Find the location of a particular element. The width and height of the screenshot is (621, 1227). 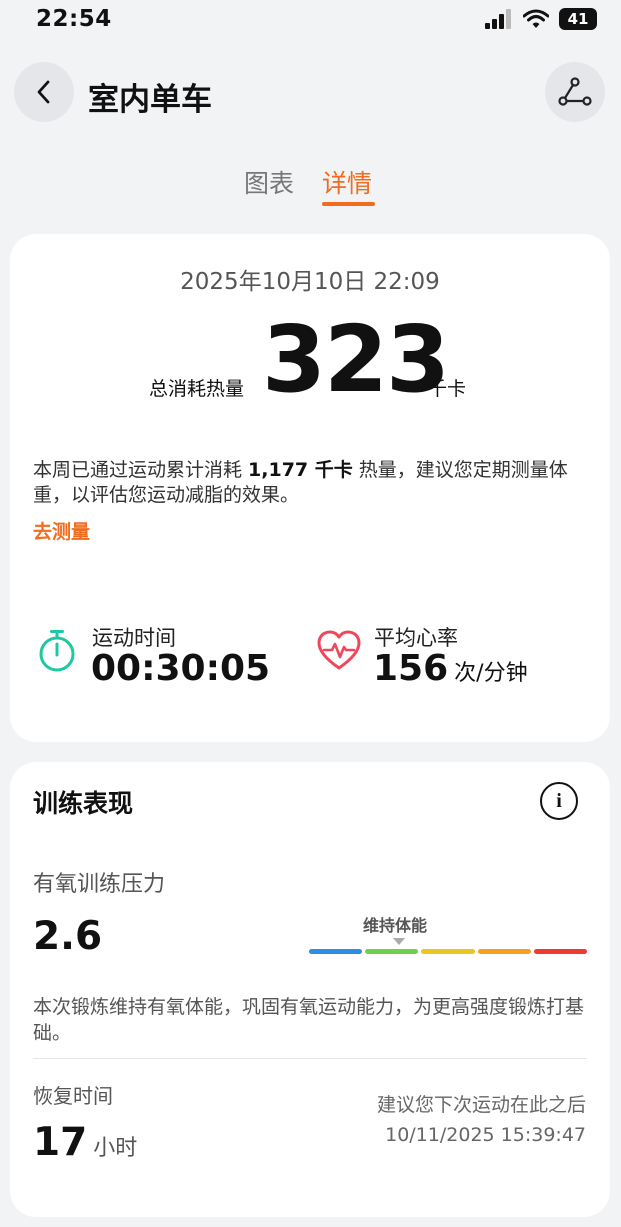

tab-bar: 图表 详情 is located at coordinates (310, 189).